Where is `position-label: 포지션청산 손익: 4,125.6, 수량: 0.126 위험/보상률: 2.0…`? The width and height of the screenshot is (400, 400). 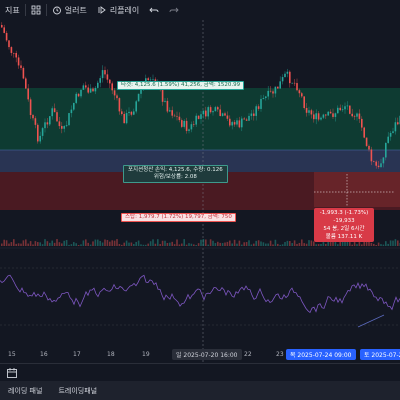
position-label: 포지션청산 손익: 4,125.6, 수량: 0.126 위험/보상률: 2.0… is located at coordinates (175, 174).